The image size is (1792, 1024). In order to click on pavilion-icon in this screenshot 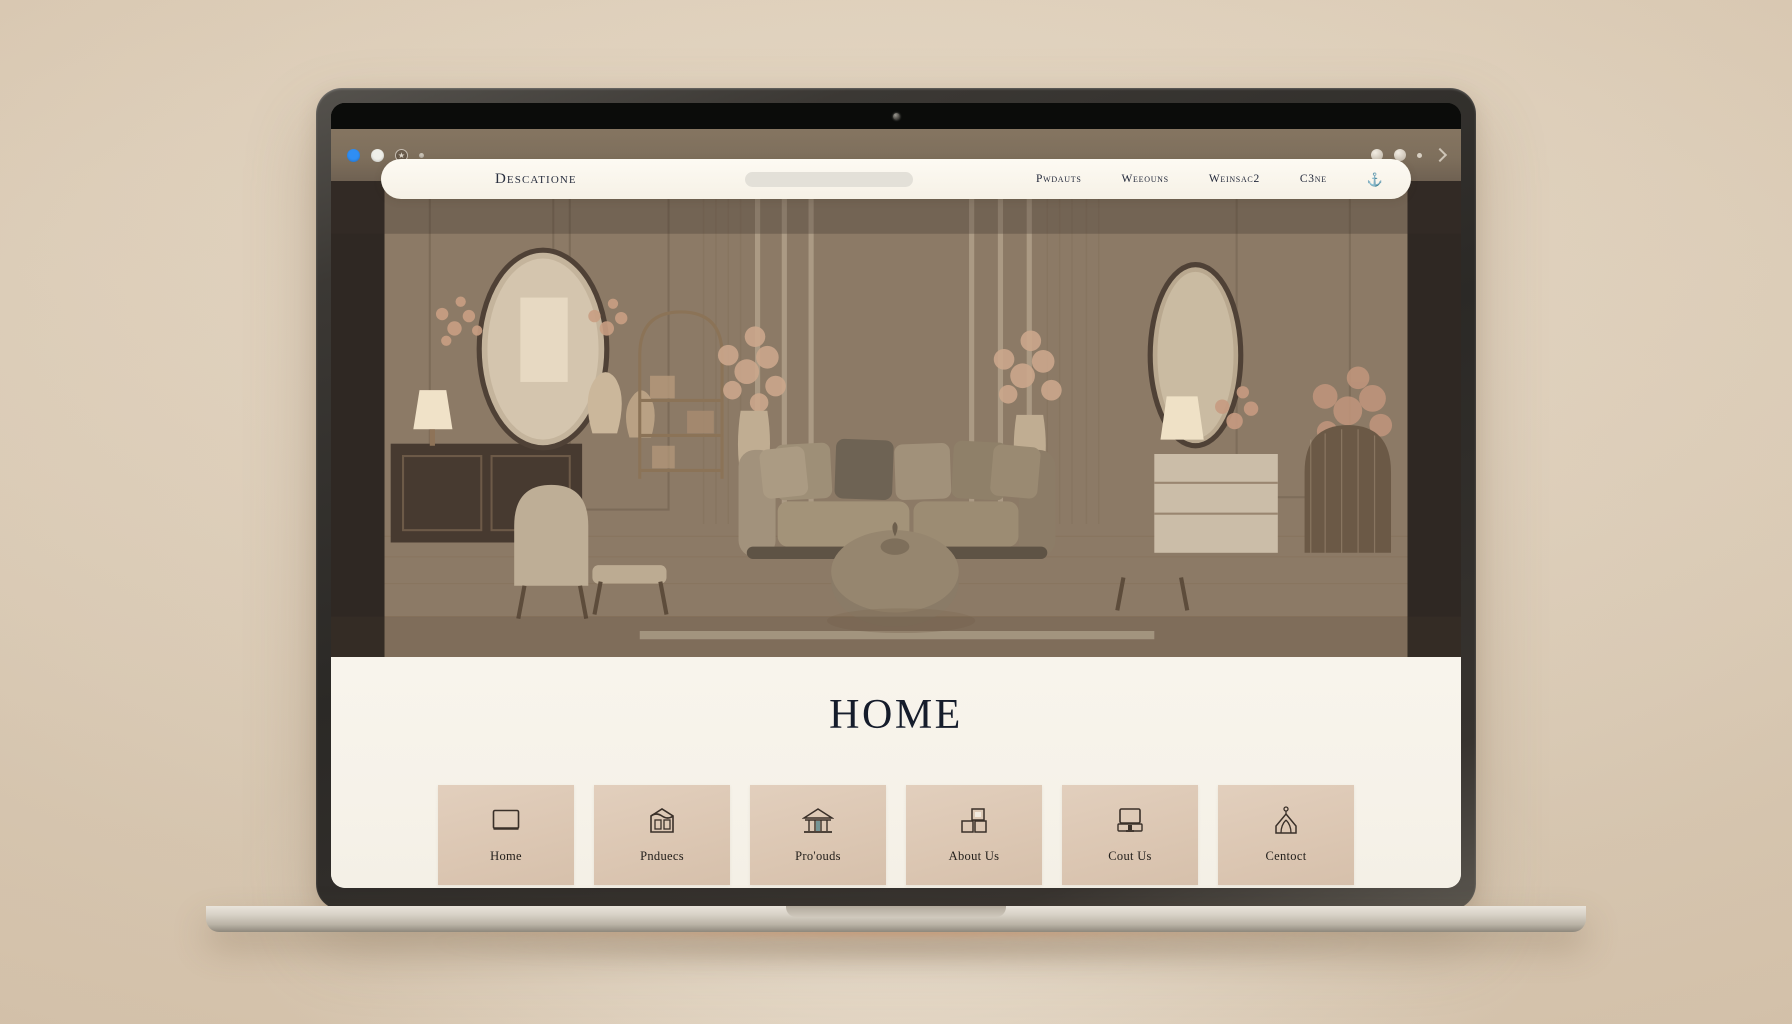, I will do `click(1286, 821)`.